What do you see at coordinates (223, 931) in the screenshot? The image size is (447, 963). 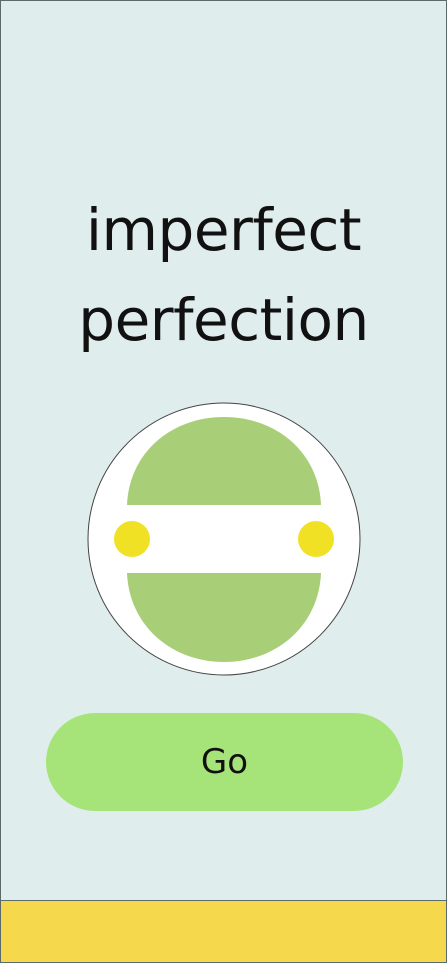 I see `bottom-bar` at bounding box center [223, 931].